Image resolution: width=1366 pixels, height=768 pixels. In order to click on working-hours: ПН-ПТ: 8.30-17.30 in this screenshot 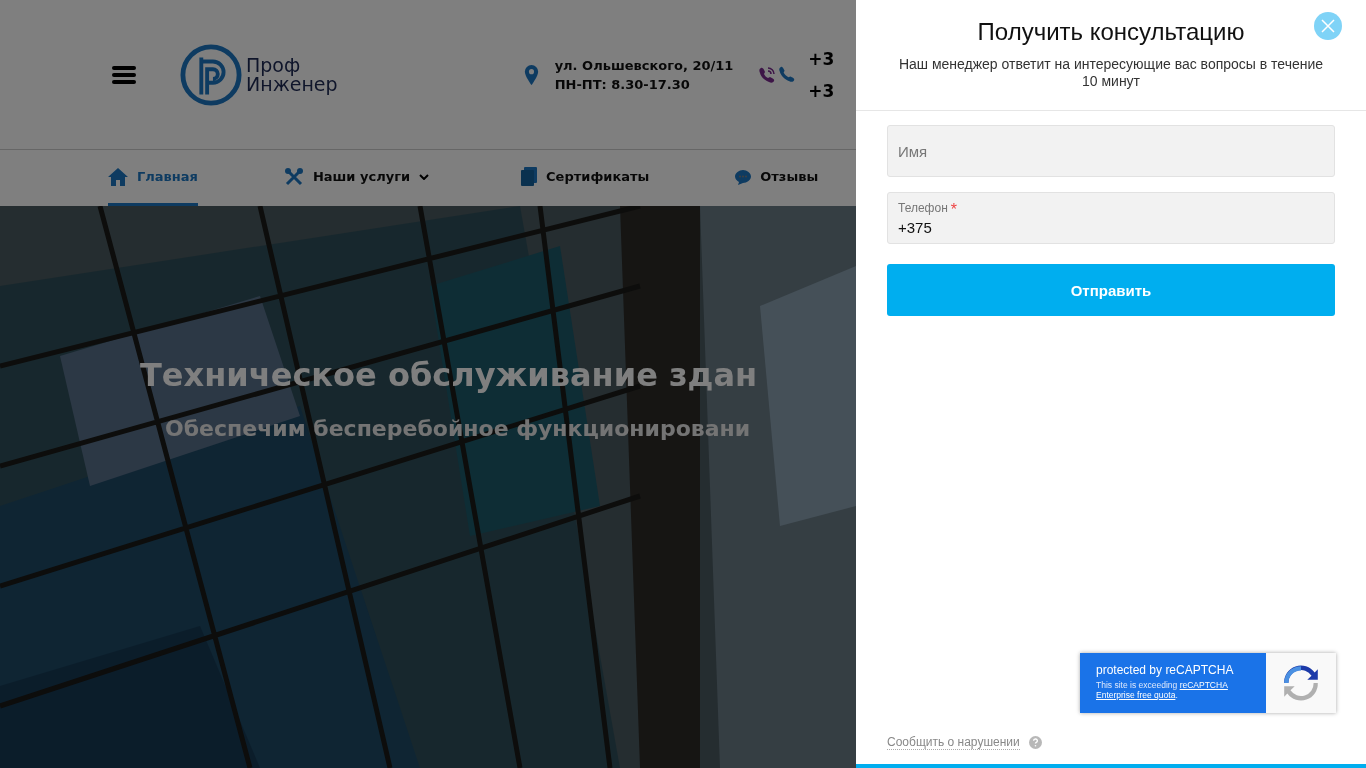, I will do `click(622, 84)`.